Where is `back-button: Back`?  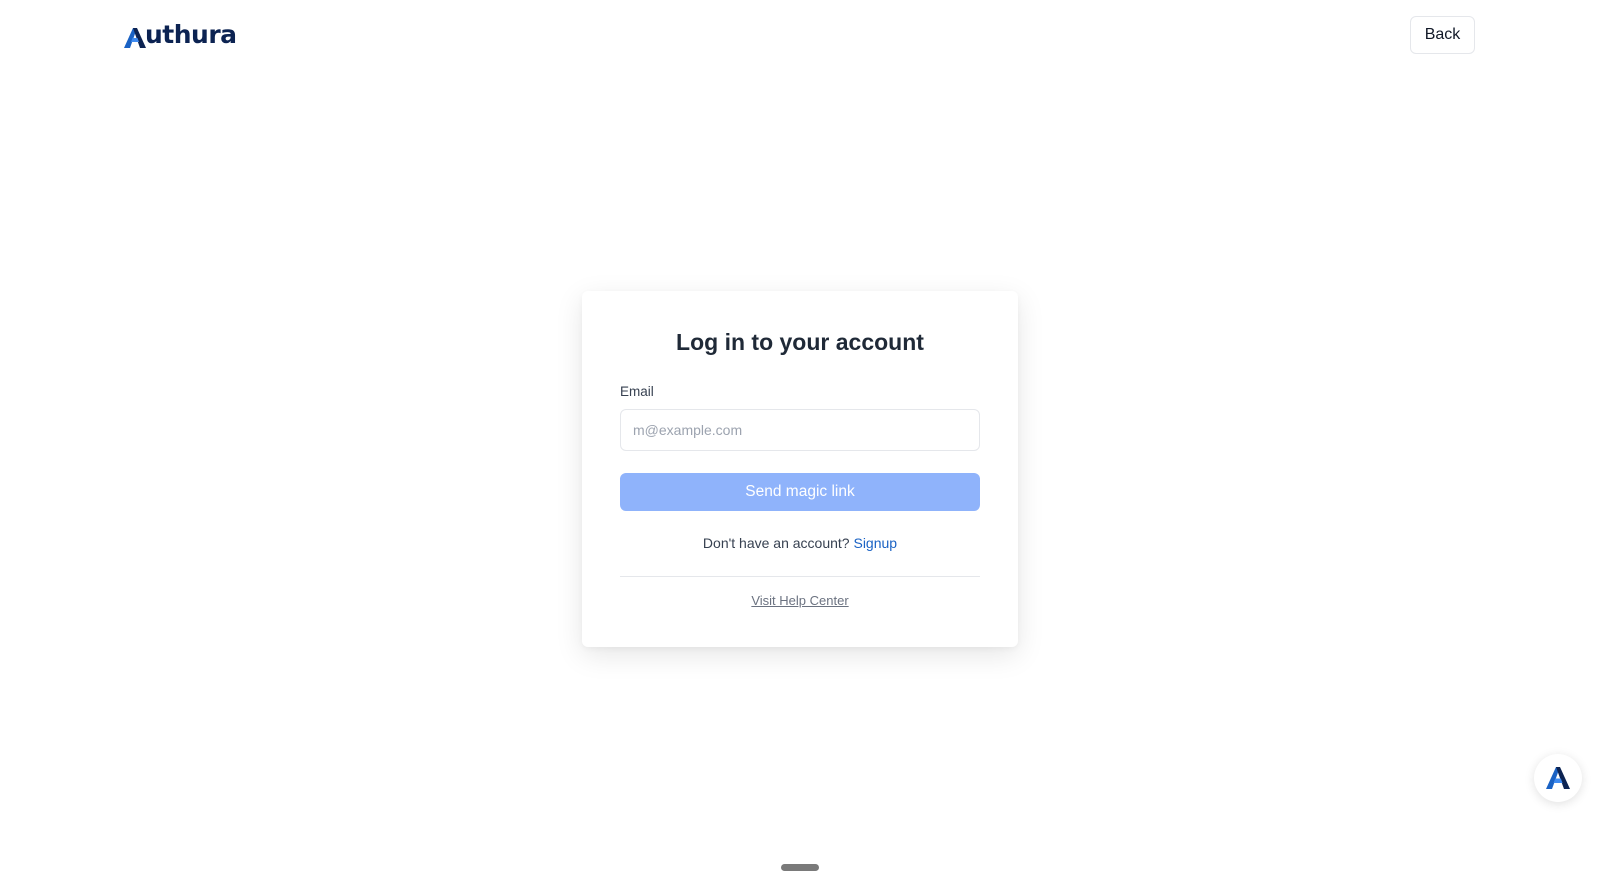
back-button: Back is located at coordinates (1442, 35).